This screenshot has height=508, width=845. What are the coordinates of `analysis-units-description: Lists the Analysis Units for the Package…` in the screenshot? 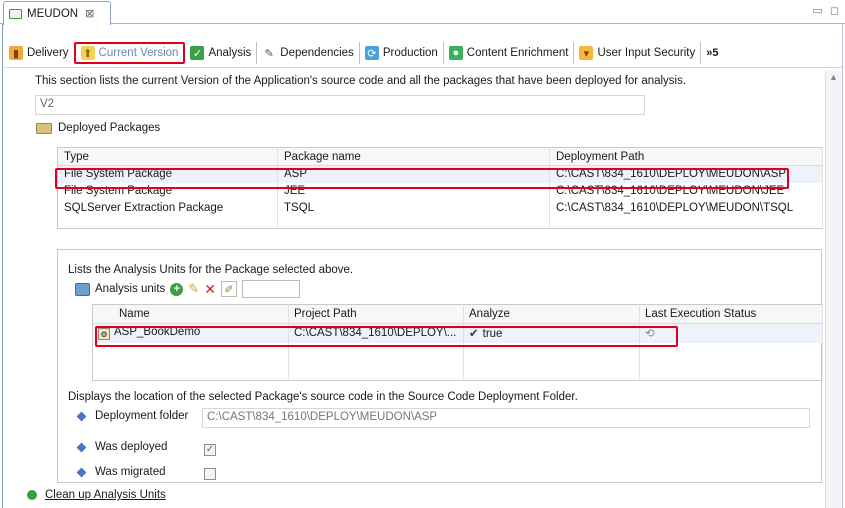 It's located at (211, 270).